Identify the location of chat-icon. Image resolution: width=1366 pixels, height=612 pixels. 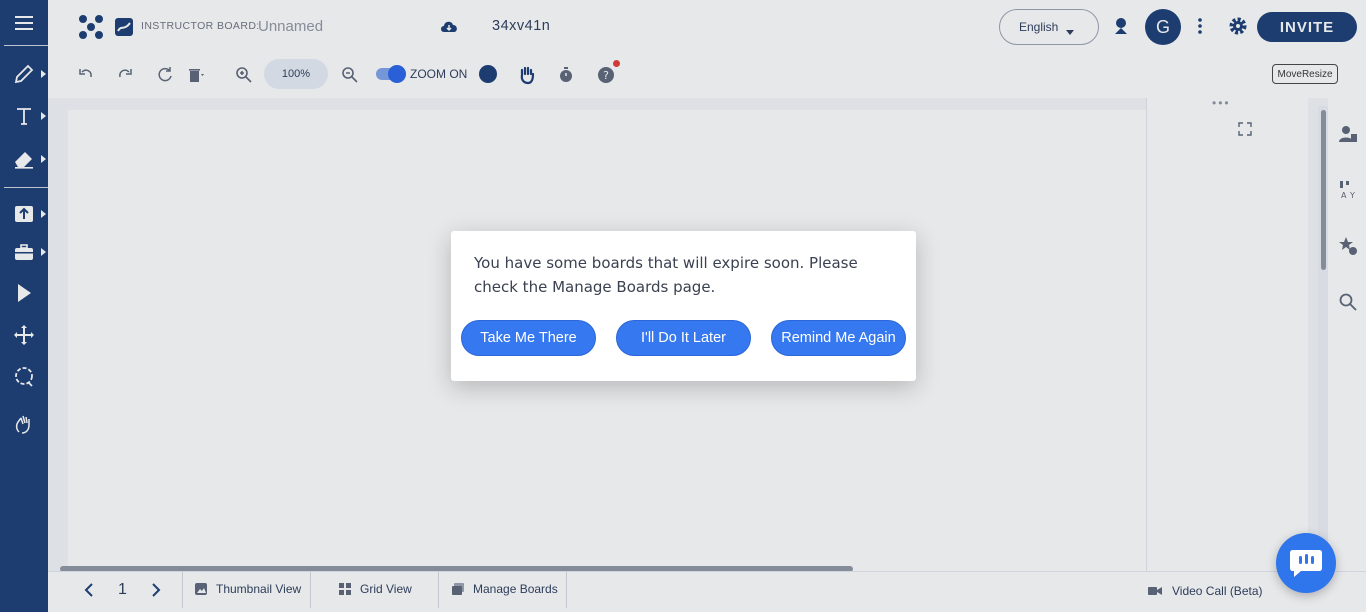
(1306, 563).